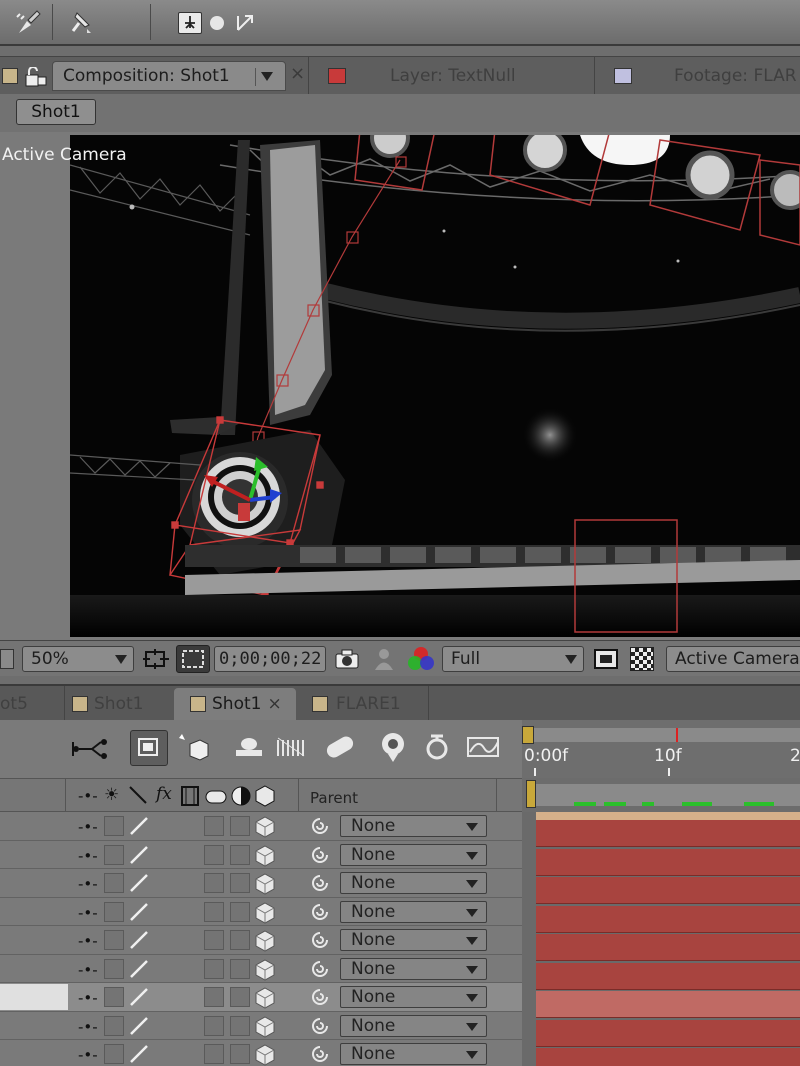 This screenshot has width=800, height=1066. What do you see at coordinates (513, 659) in the screenshot?
I see `resolution-dropdown: Full` at bounding box center [513, 659].